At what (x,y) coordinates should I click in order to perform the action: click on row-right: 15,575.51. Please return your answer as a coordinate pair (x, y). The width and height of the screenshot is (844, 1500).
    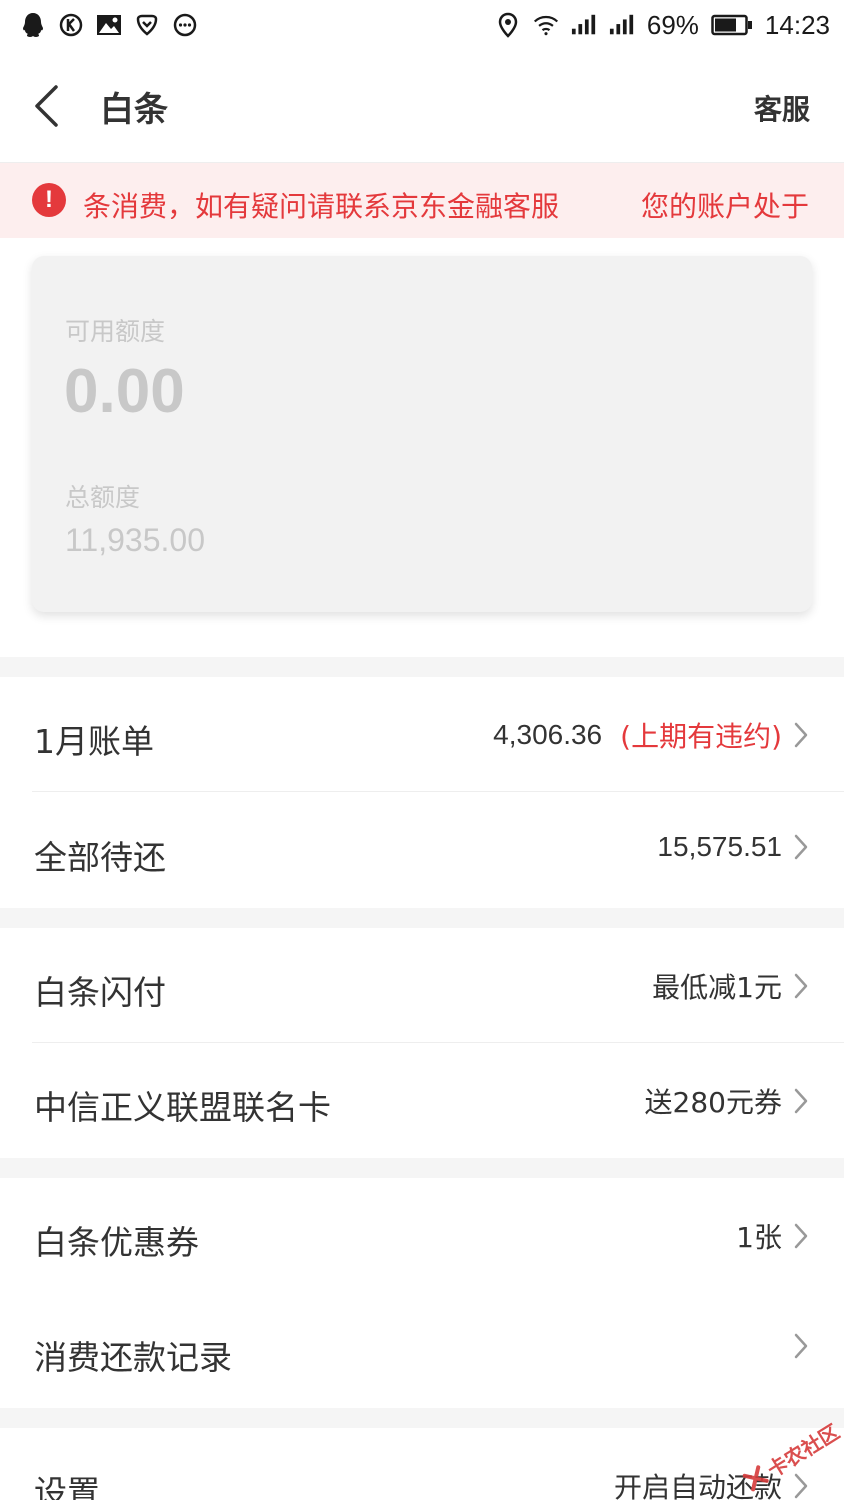
    Looking at the image, I should click on (733, 847).